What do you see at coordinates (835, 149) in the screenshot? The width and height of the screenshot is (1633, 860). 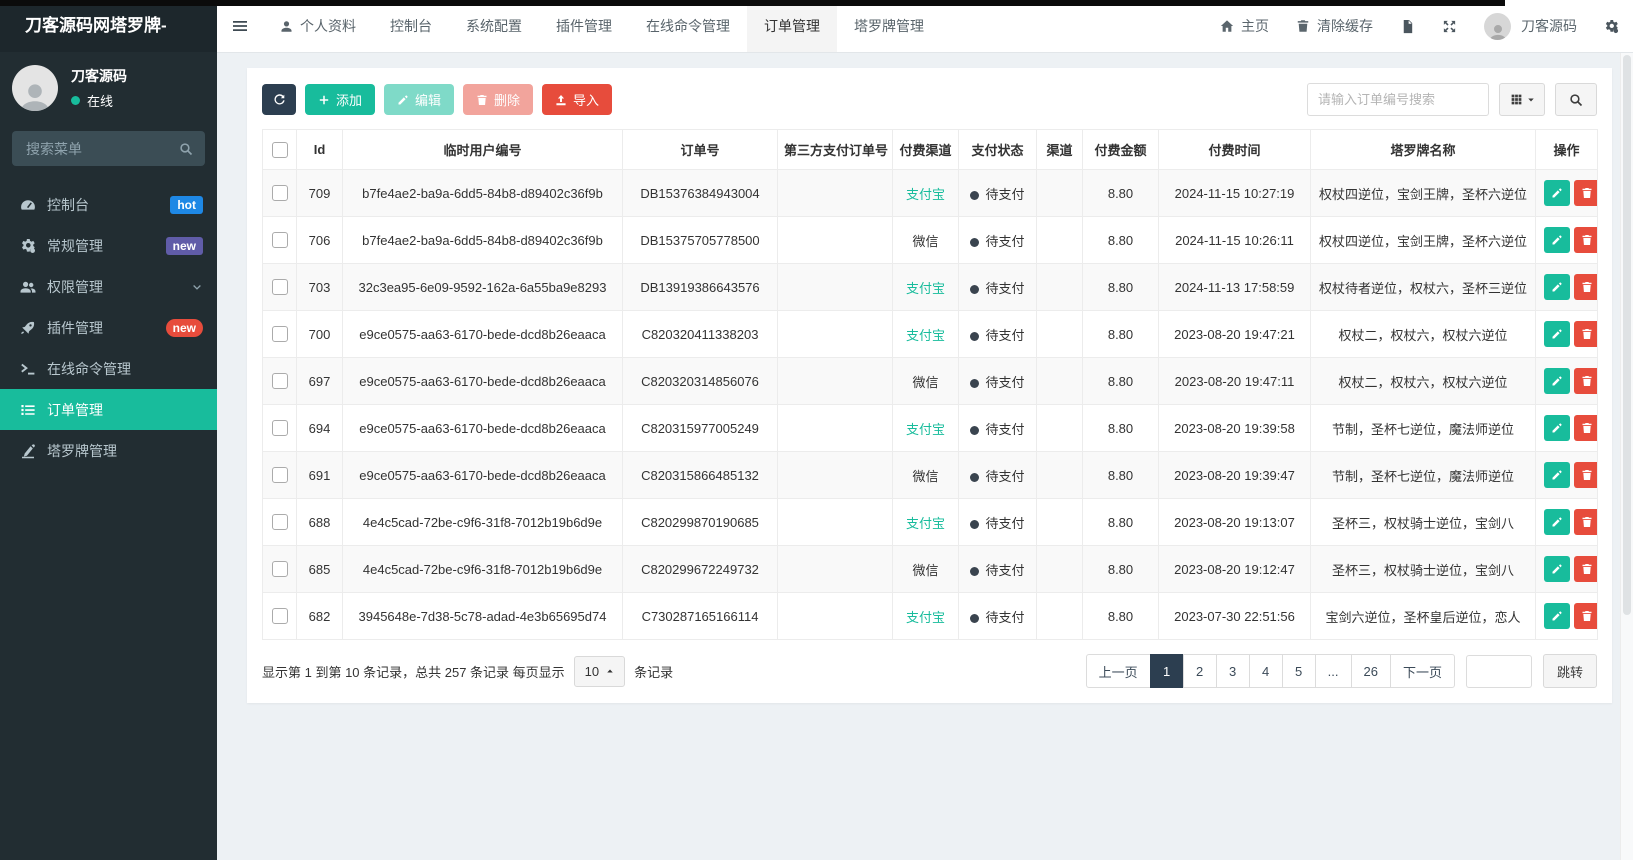 I see `column-header: 第三方支付订单号` at bounding box center [835, 149].